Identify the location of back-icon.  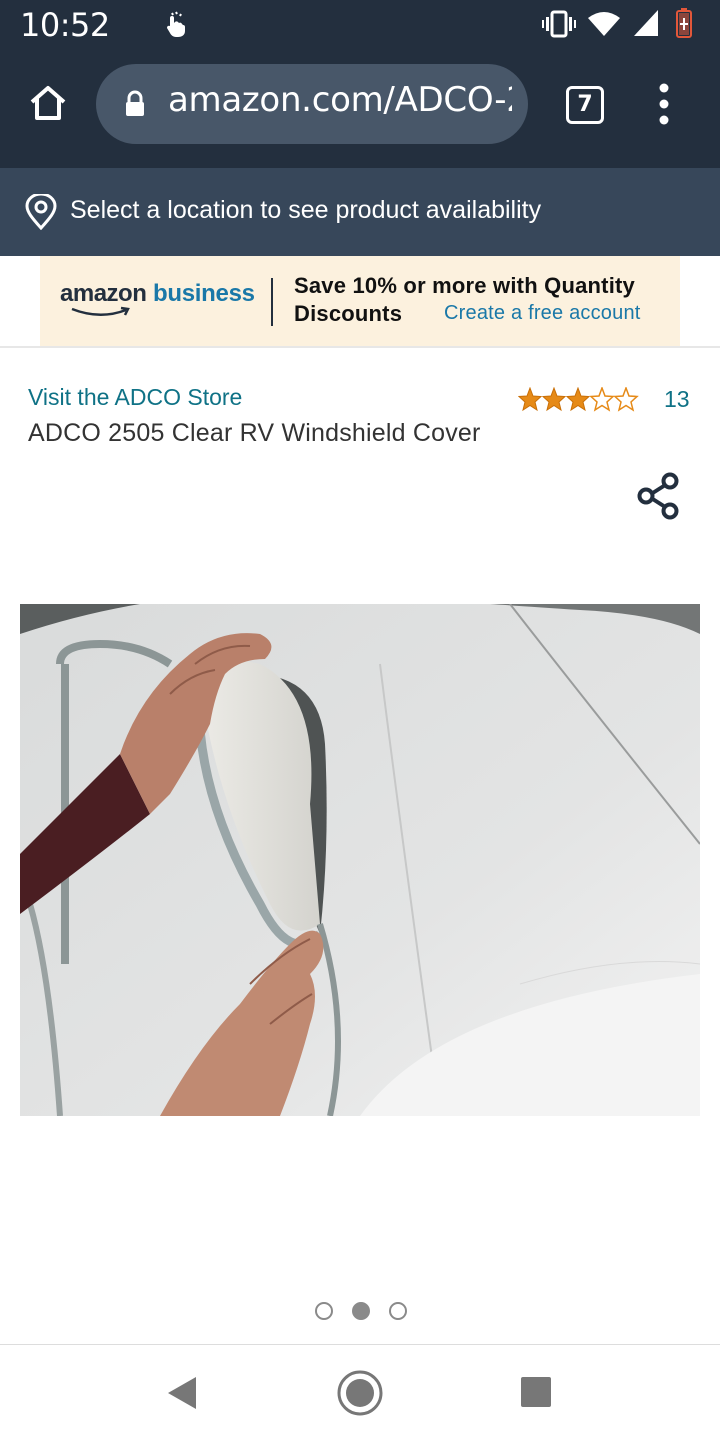
(182, 1393).